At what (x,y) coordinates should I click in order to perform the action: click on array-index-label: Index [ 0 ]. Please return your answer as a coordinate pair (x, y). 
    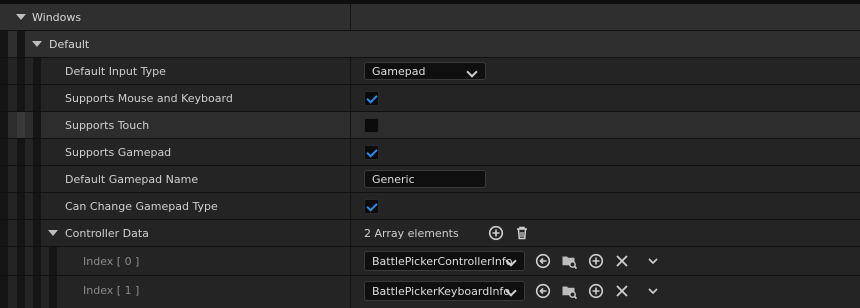
    Looking at the image, I should click on (111, 261).